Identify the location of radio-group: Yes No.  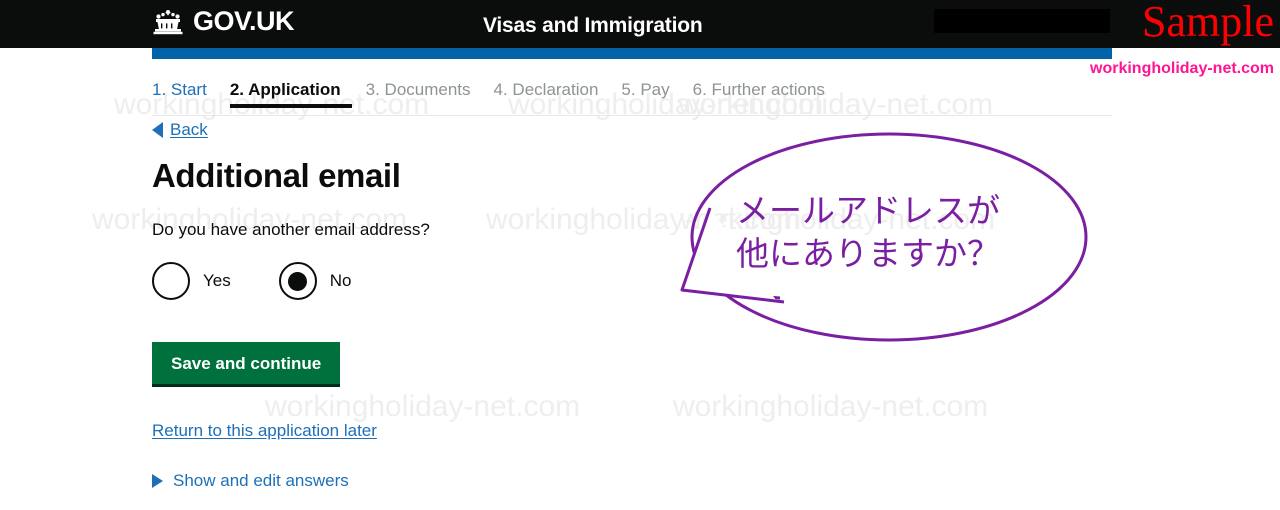
(452, 281).